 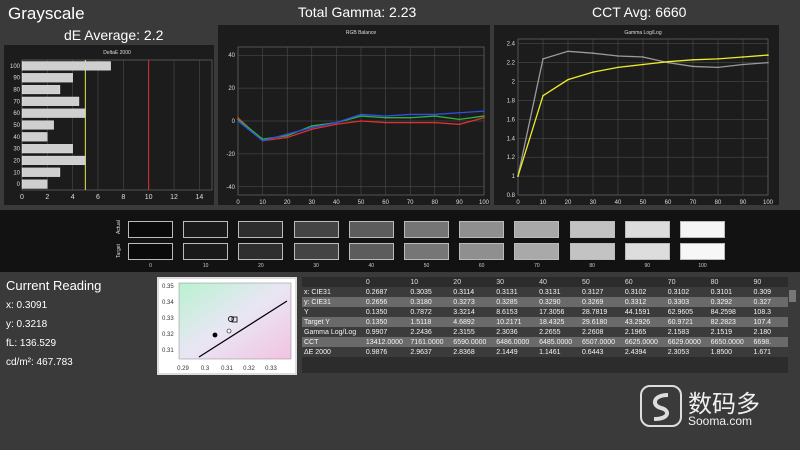 What do you see at coordinates (414, 282) in the screenshot?
I see `table-header-cell: 10` at bounding box center [414, 282].